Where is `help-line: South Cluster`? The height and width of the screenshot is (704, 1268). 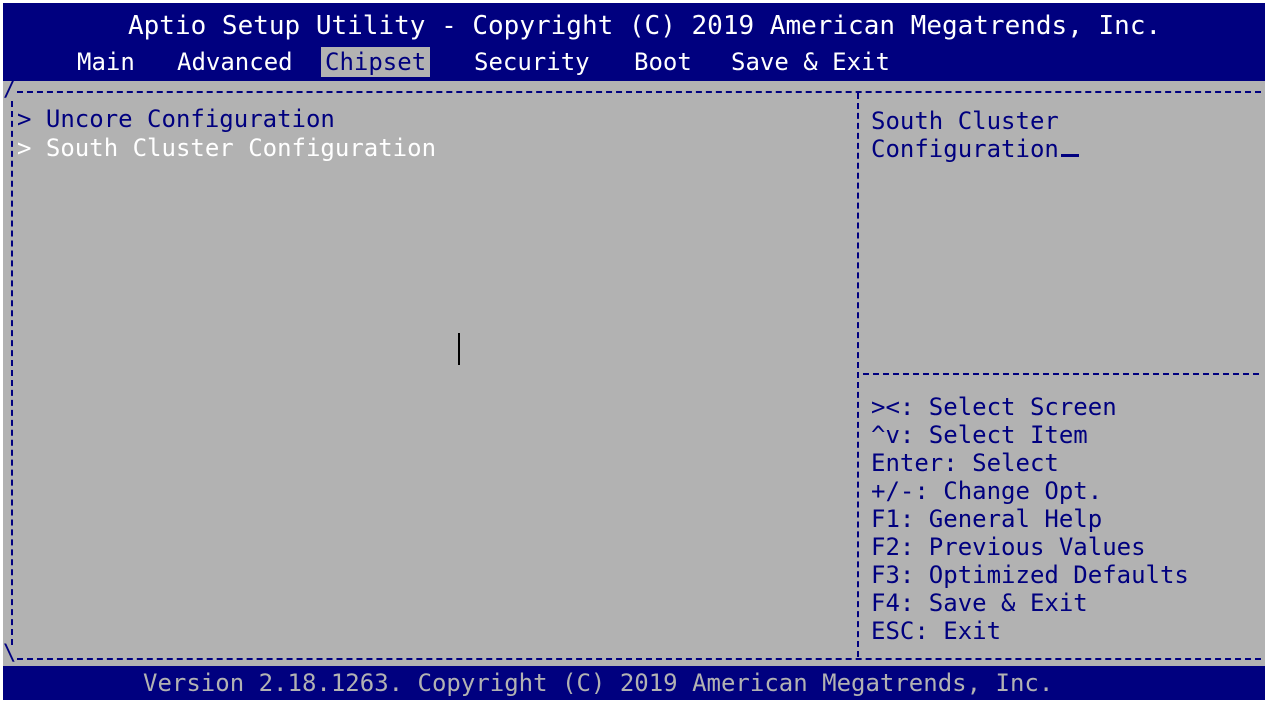
help-line: South Cluster is located at coordinates (965, 121).